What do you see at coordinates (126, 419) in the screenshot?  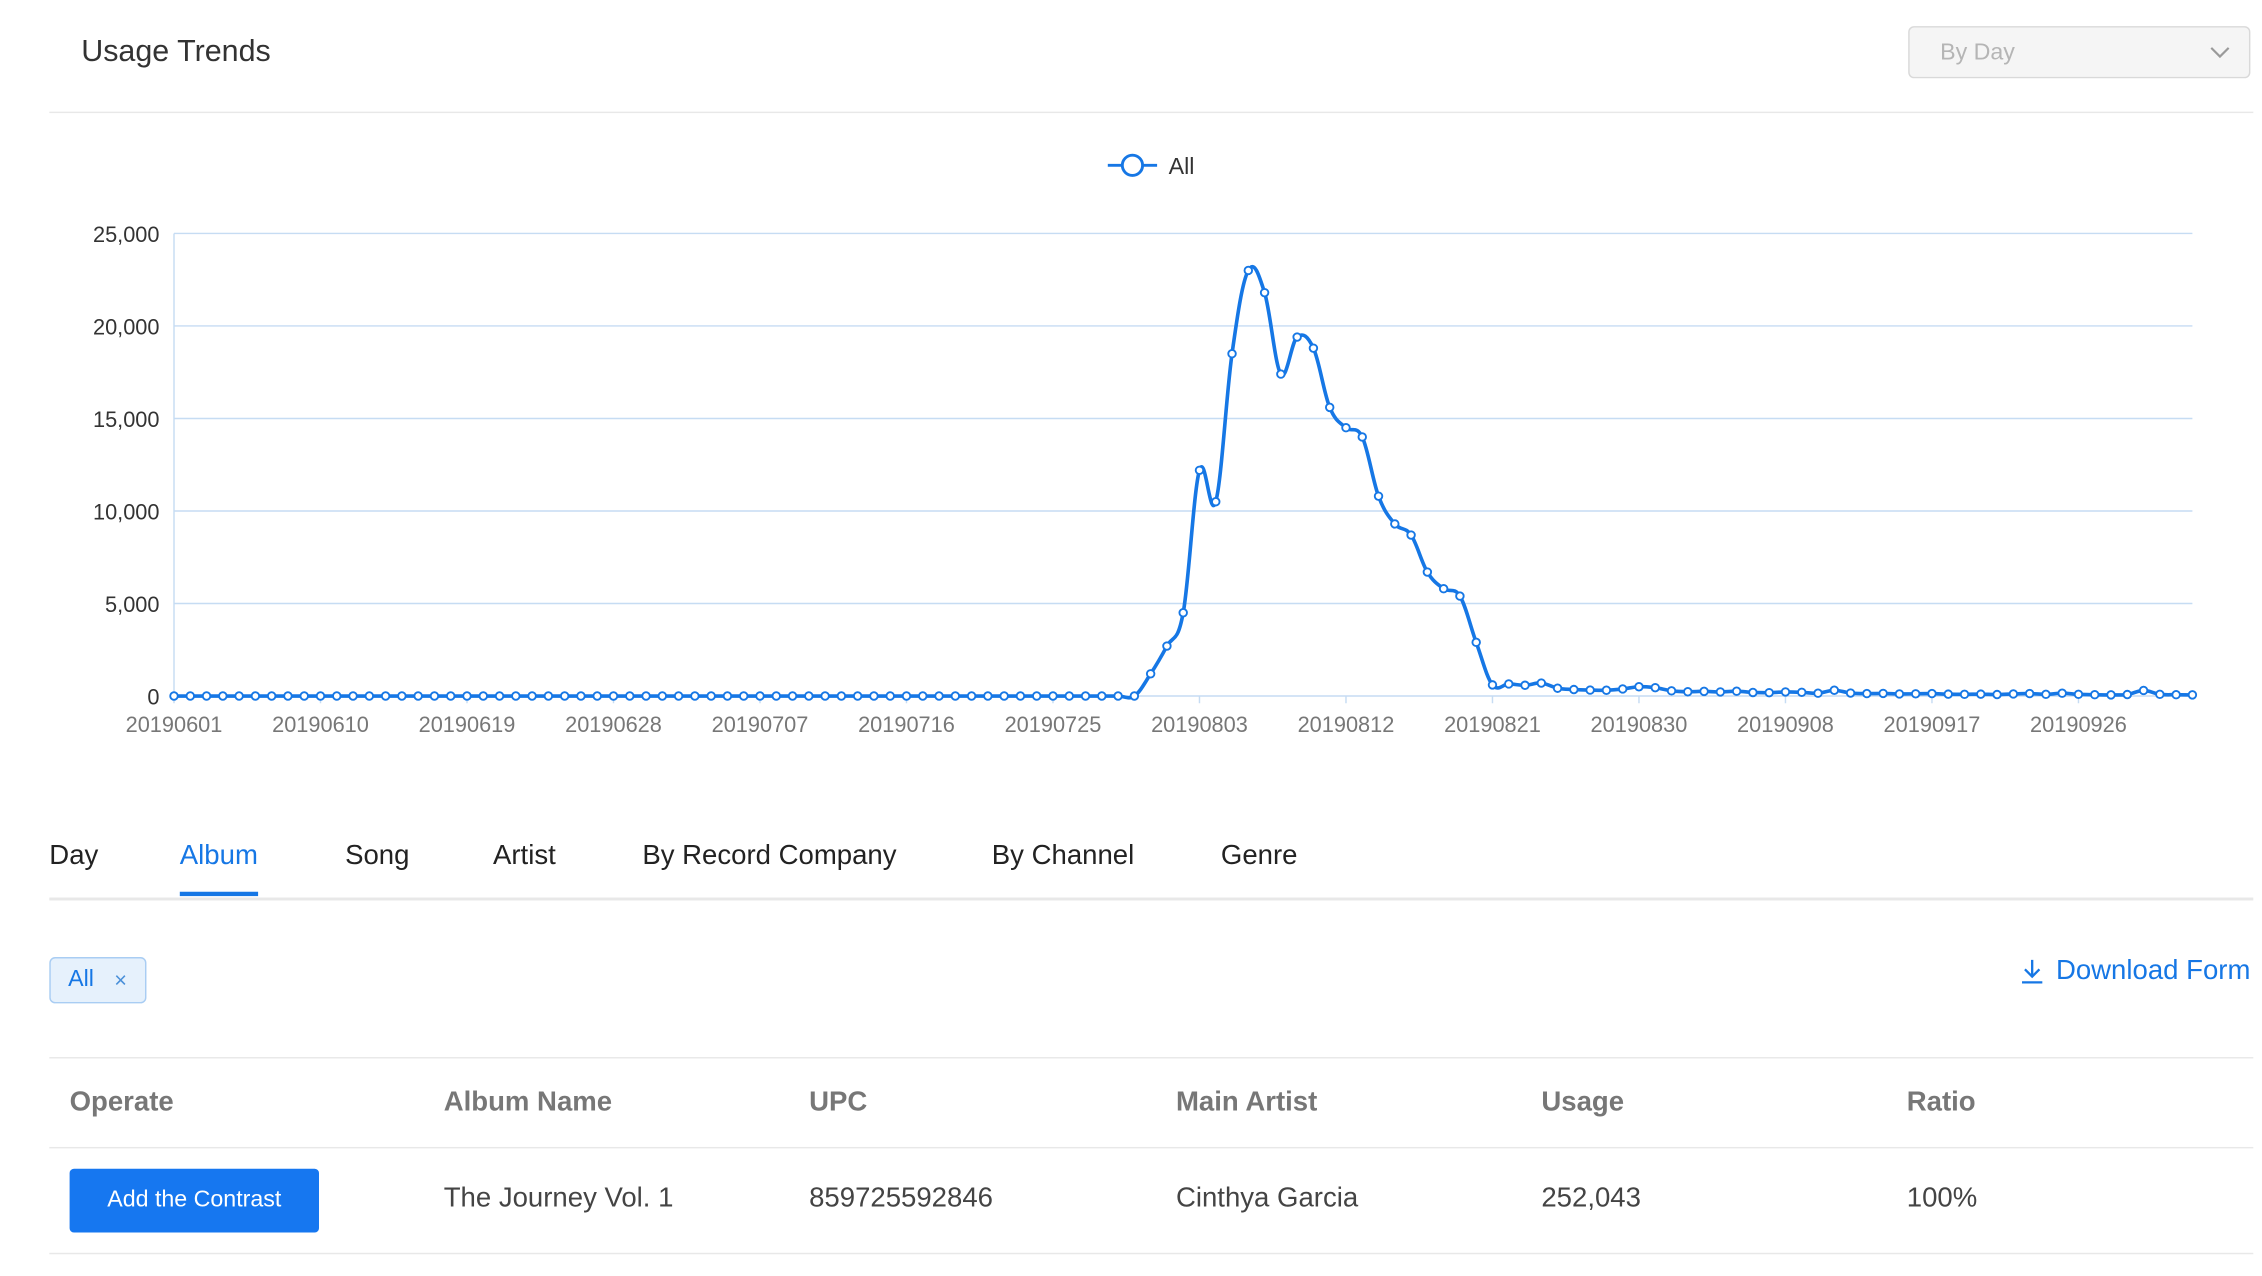 I see `y-tick-label: 15,000` at bounding box center [126, 419].